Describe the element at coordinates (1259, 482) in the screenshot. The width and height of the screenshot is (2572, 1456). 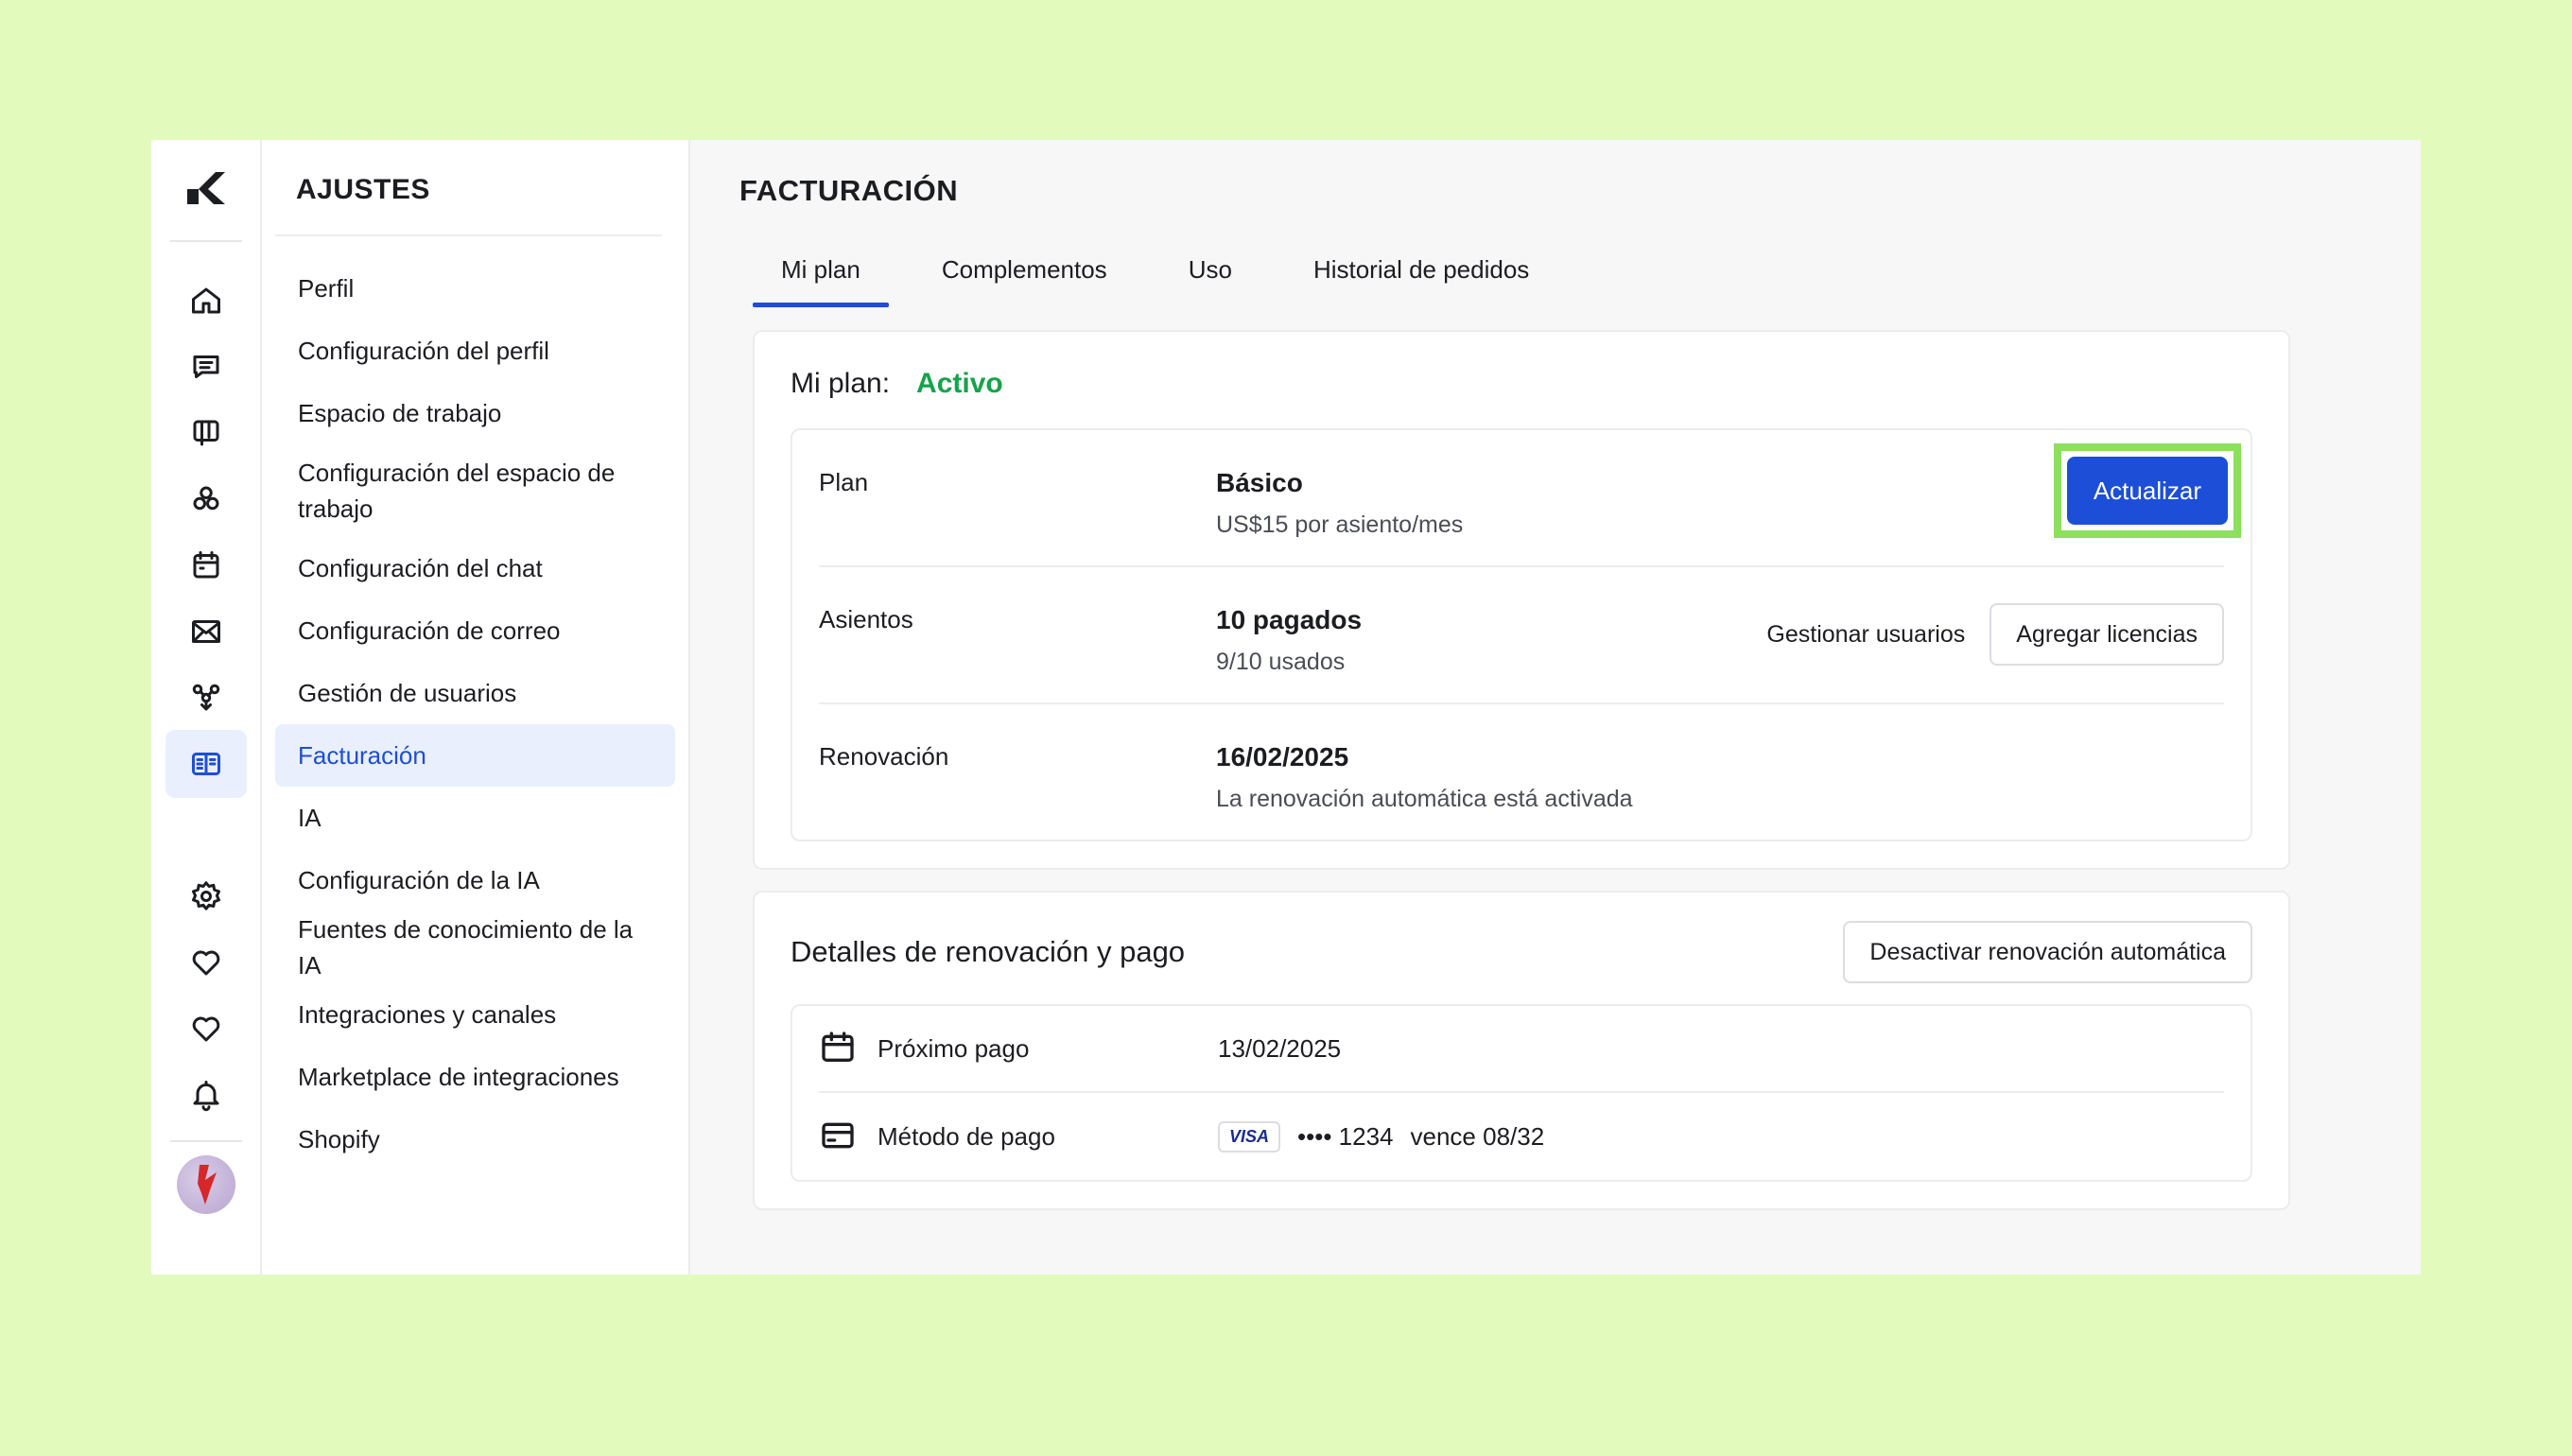
I see `plan-name: Básico` at that location.